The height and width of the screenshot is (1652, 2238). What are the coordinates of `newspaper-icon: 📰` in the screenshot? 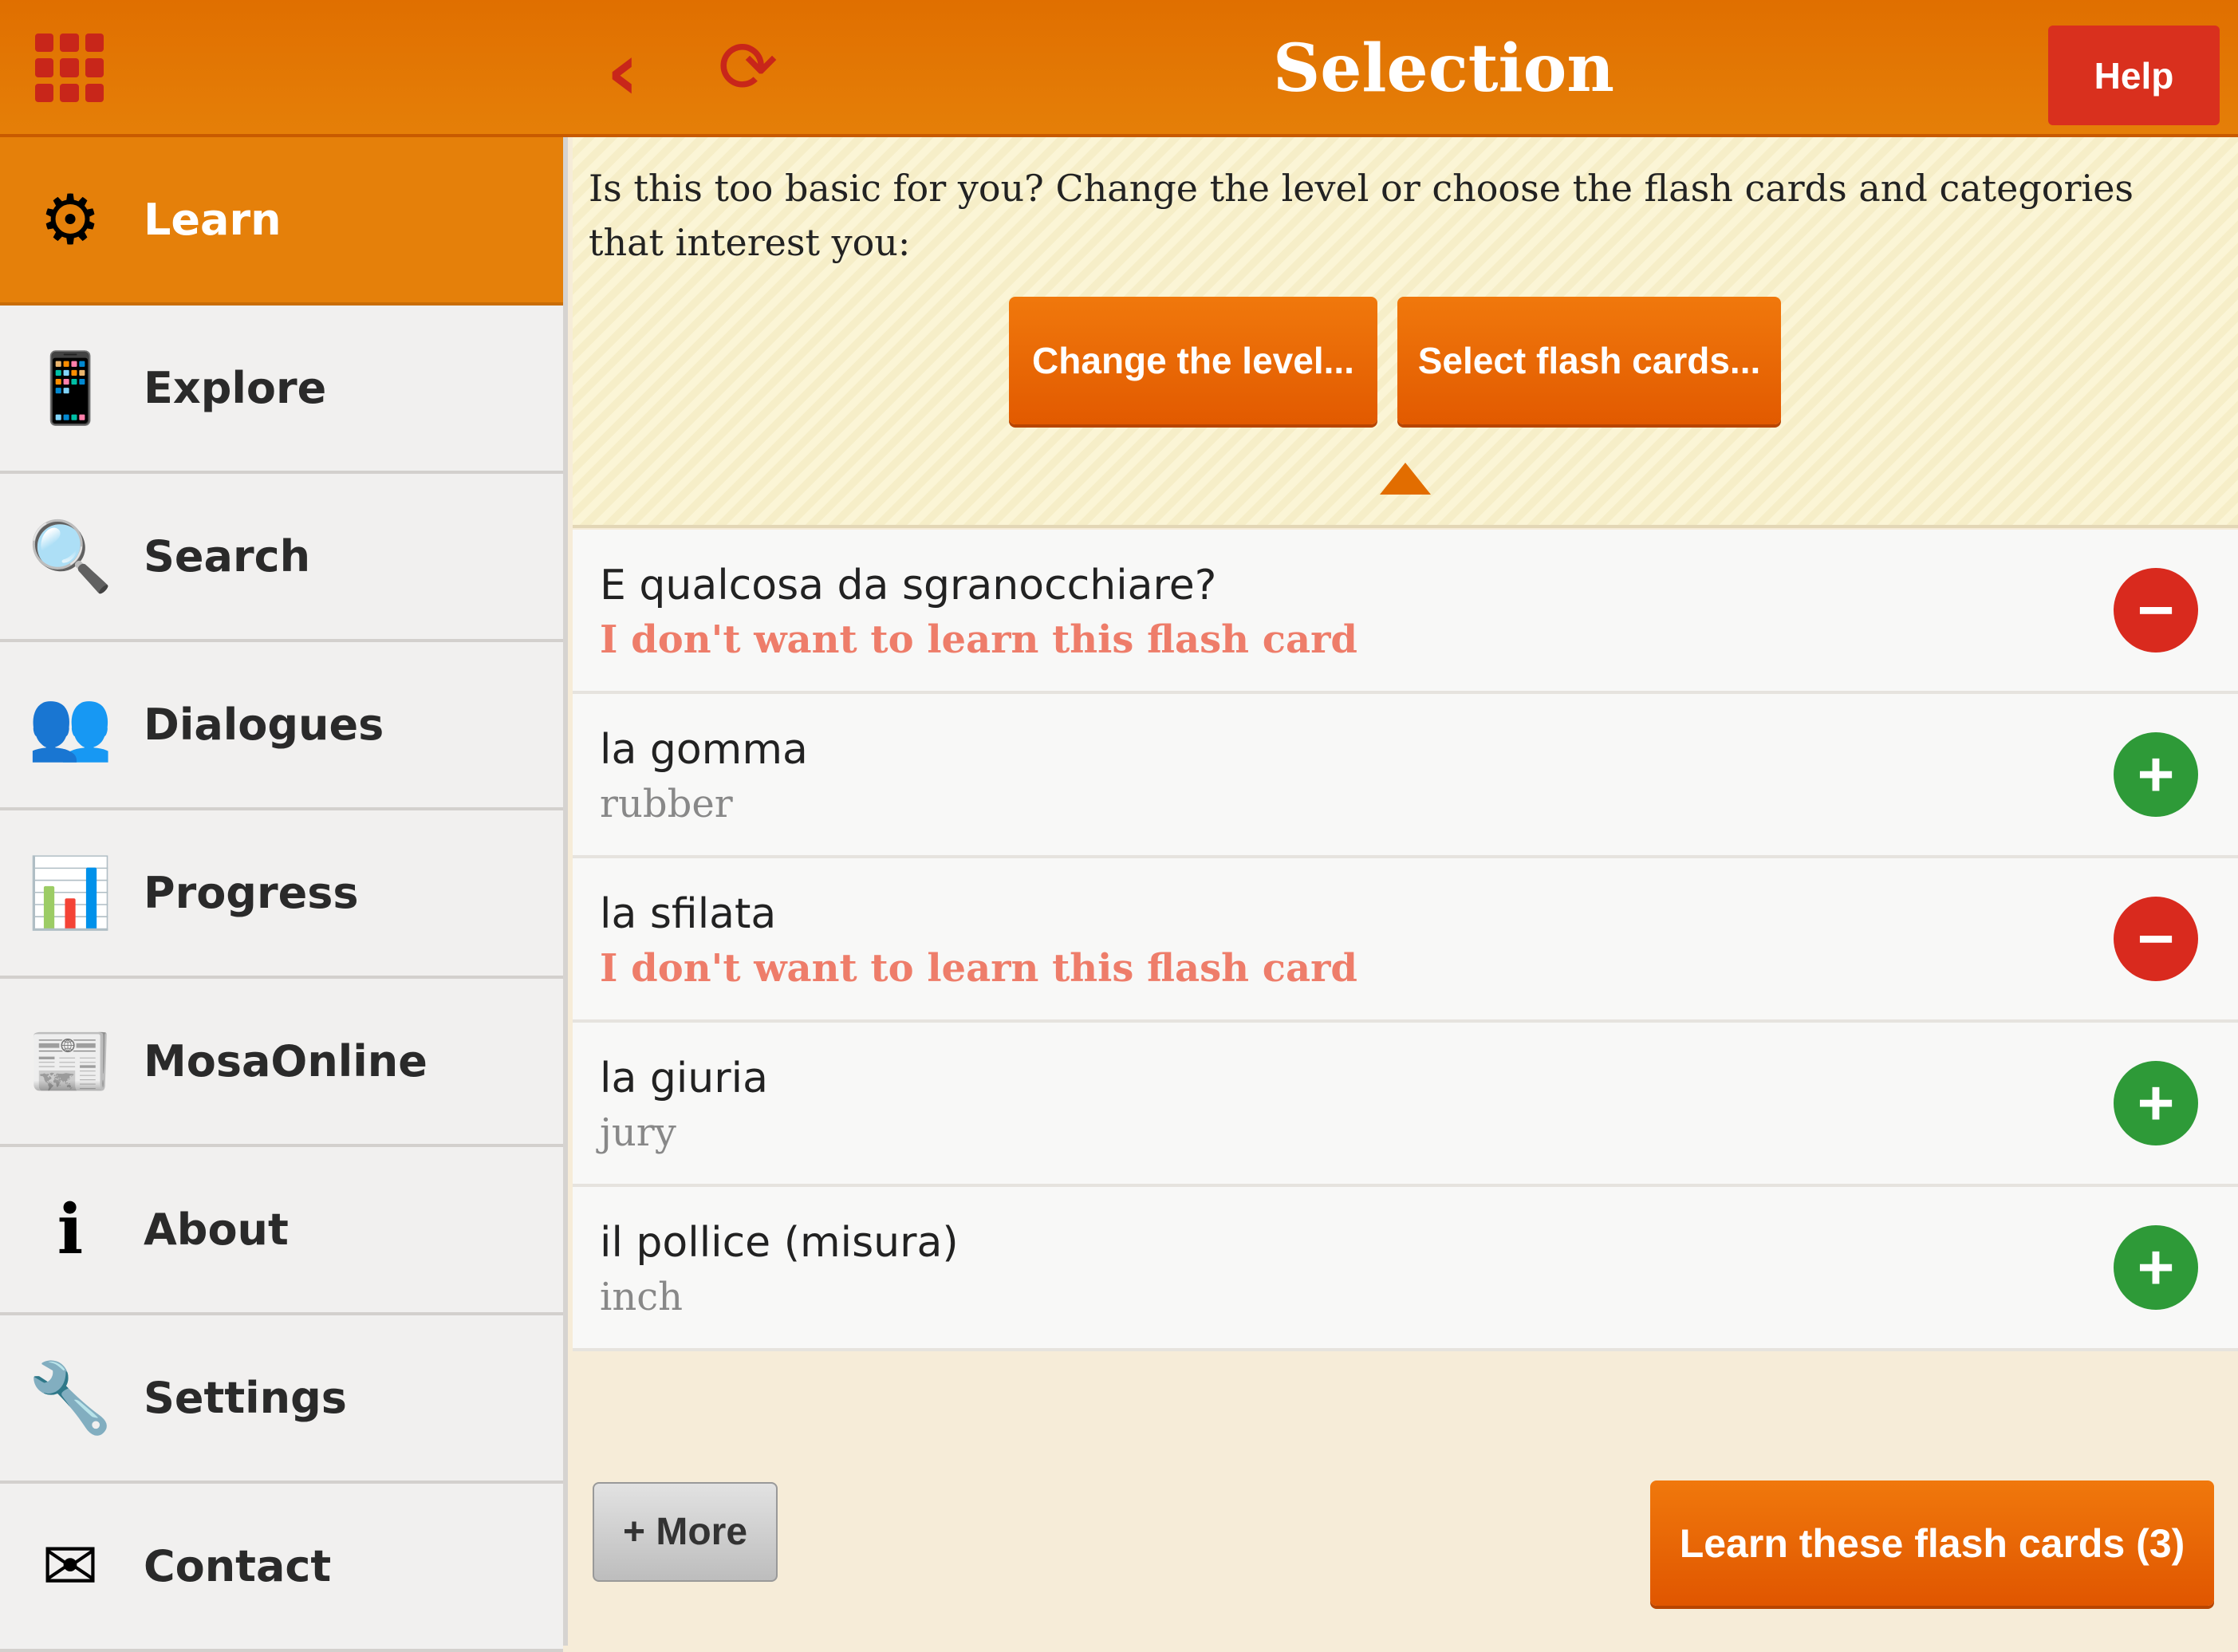 It's located at (70, 1062).